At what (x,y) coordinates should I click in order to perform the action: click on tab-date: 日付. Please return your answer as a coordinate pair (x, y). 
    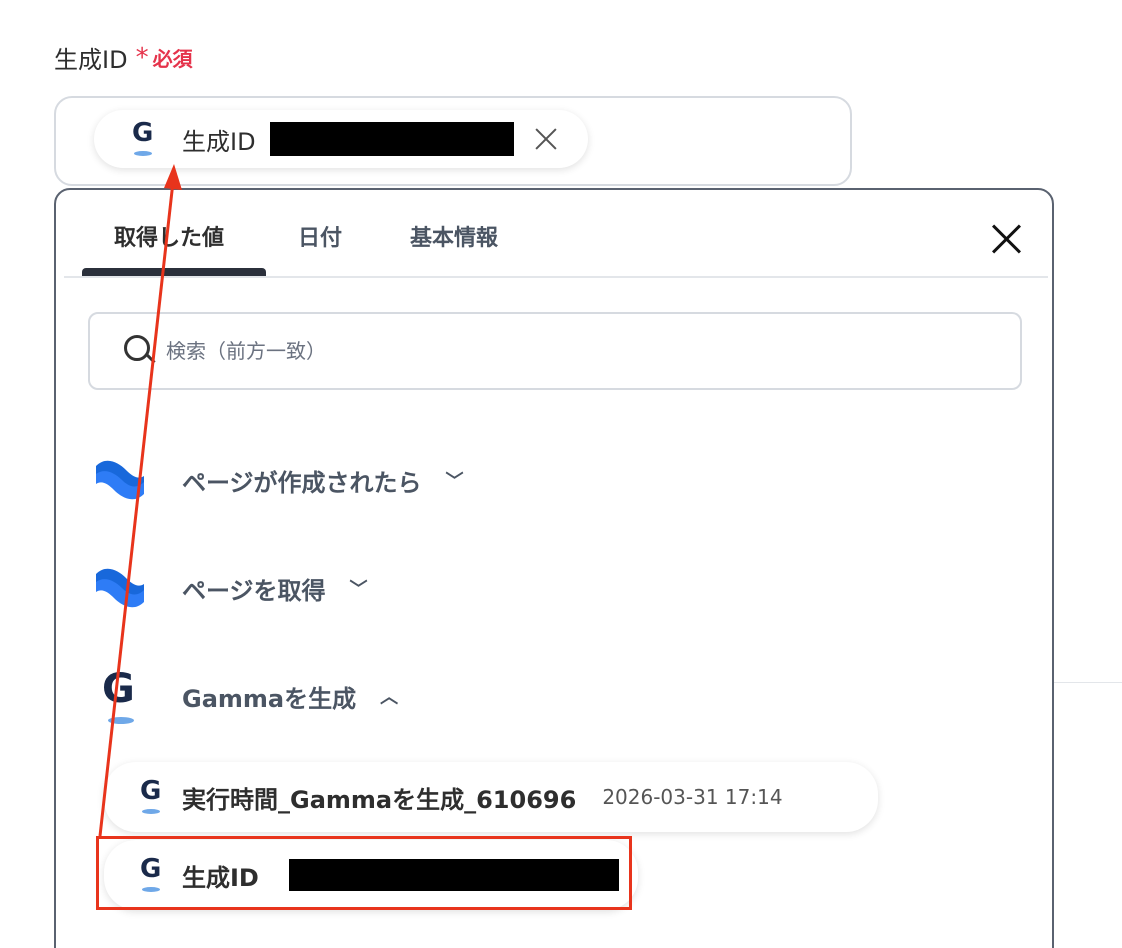
    Looking at the image, I should click on (320, 236).